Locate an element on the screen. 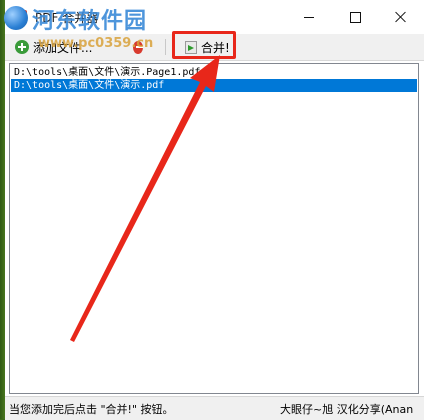 The width and height of the screenshot is (424, 420). window-title: PDF 合并器 is located at coordinates (67, 18).